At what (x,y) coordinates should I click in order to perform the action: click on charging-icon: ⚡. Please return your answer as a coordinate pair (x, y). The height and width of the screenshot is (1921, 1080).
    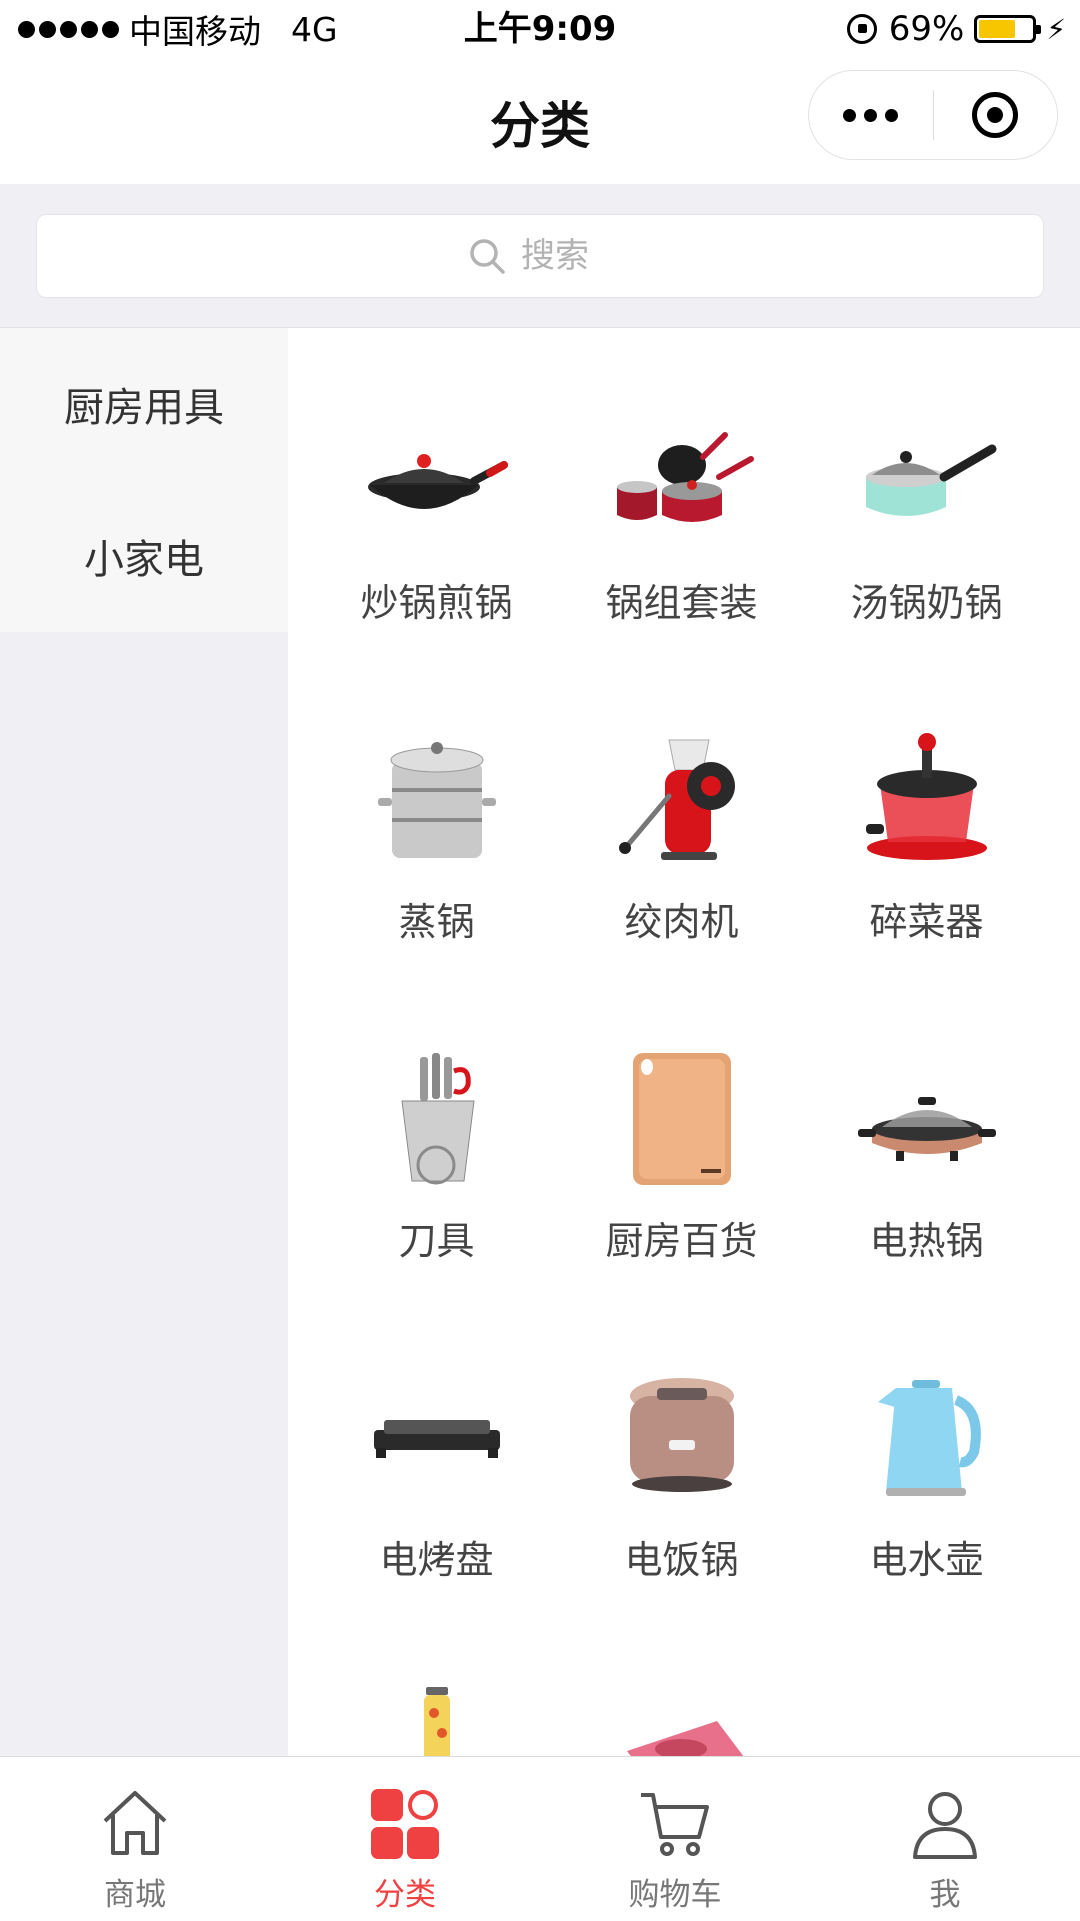
    Looking at the image, I should click on (1056, 29).